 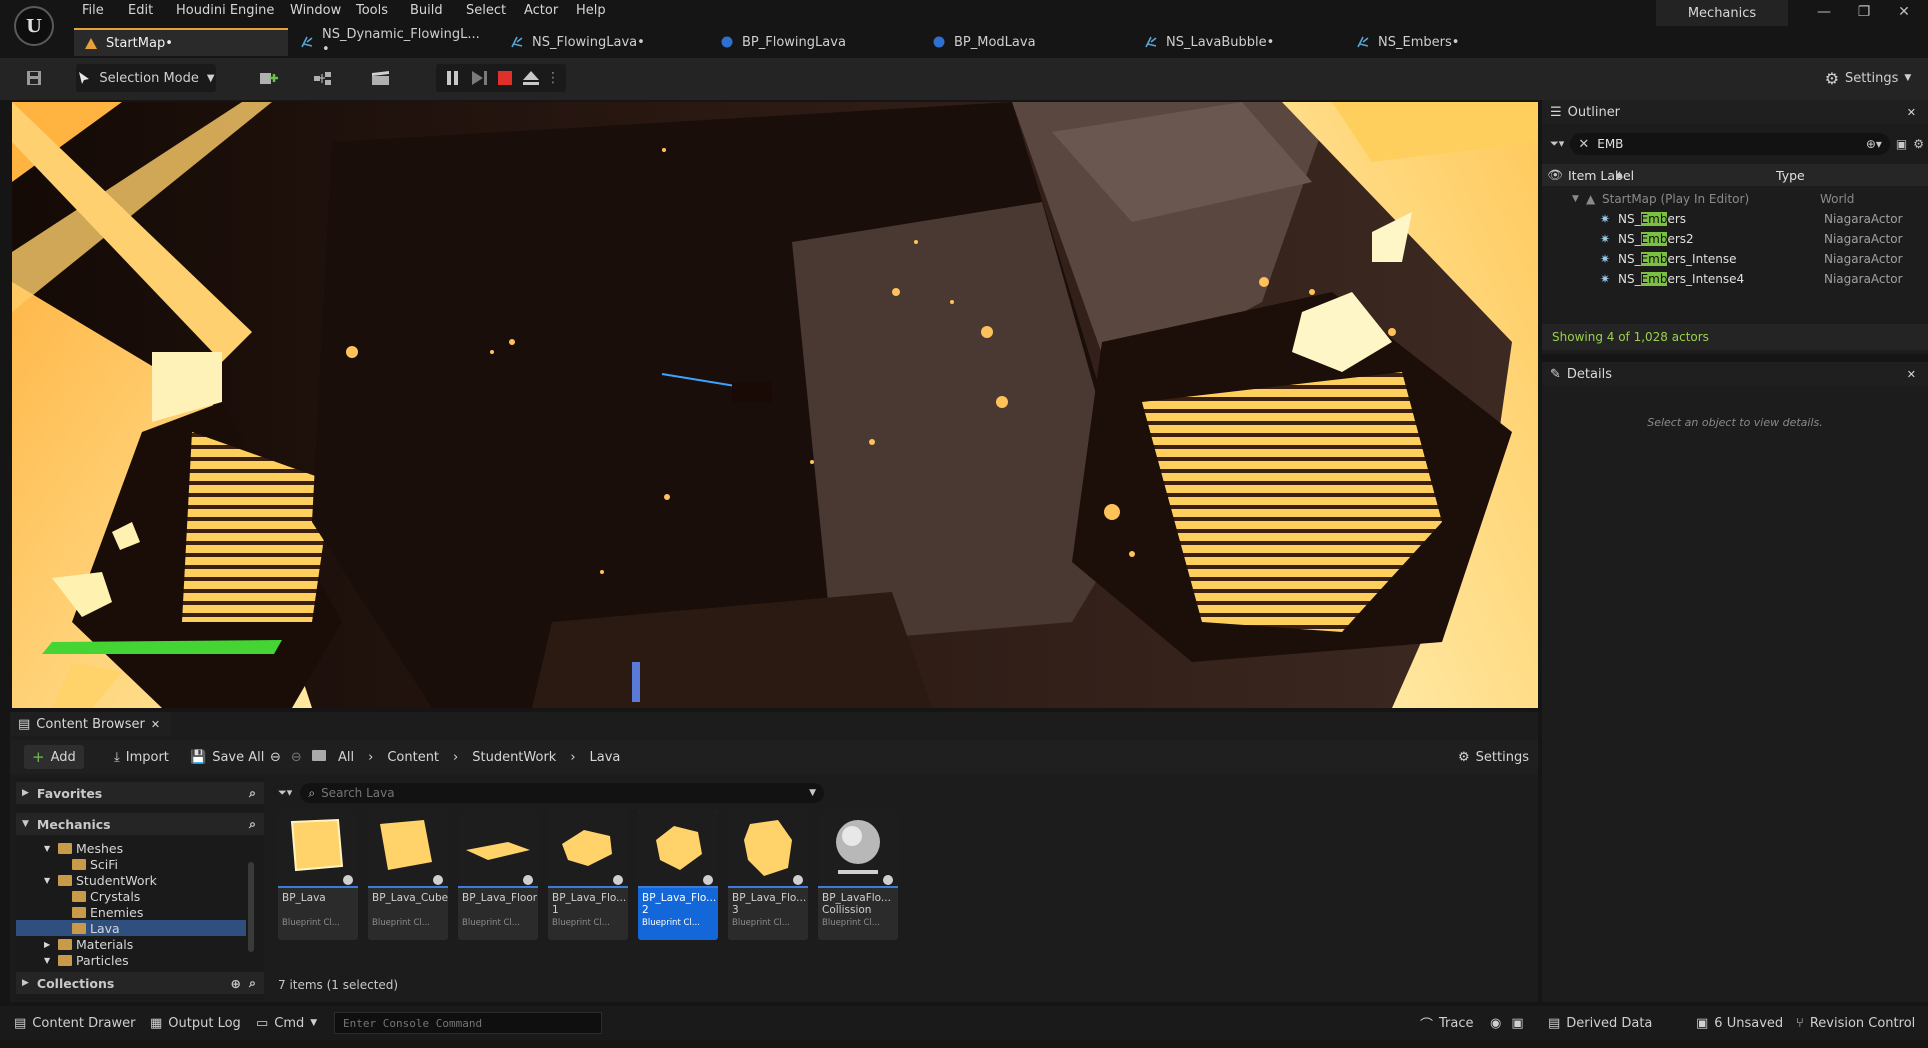 What do you see at coordinates (531, 78) in the screenshot?
I see `eject-icon` at bounding box center [531, 78].